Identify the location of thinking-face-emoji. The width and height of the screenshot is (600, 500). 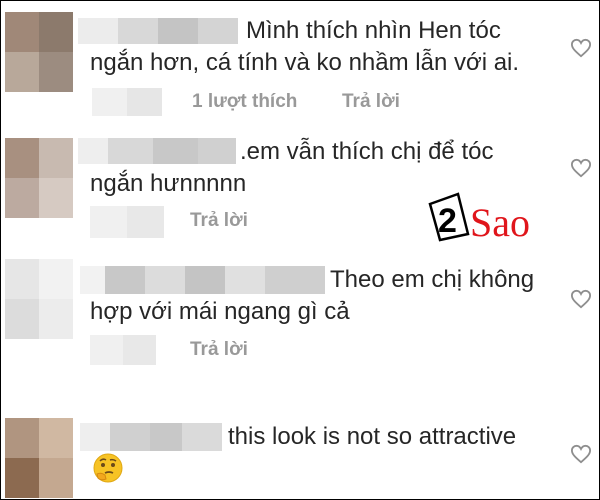
(108, 468).